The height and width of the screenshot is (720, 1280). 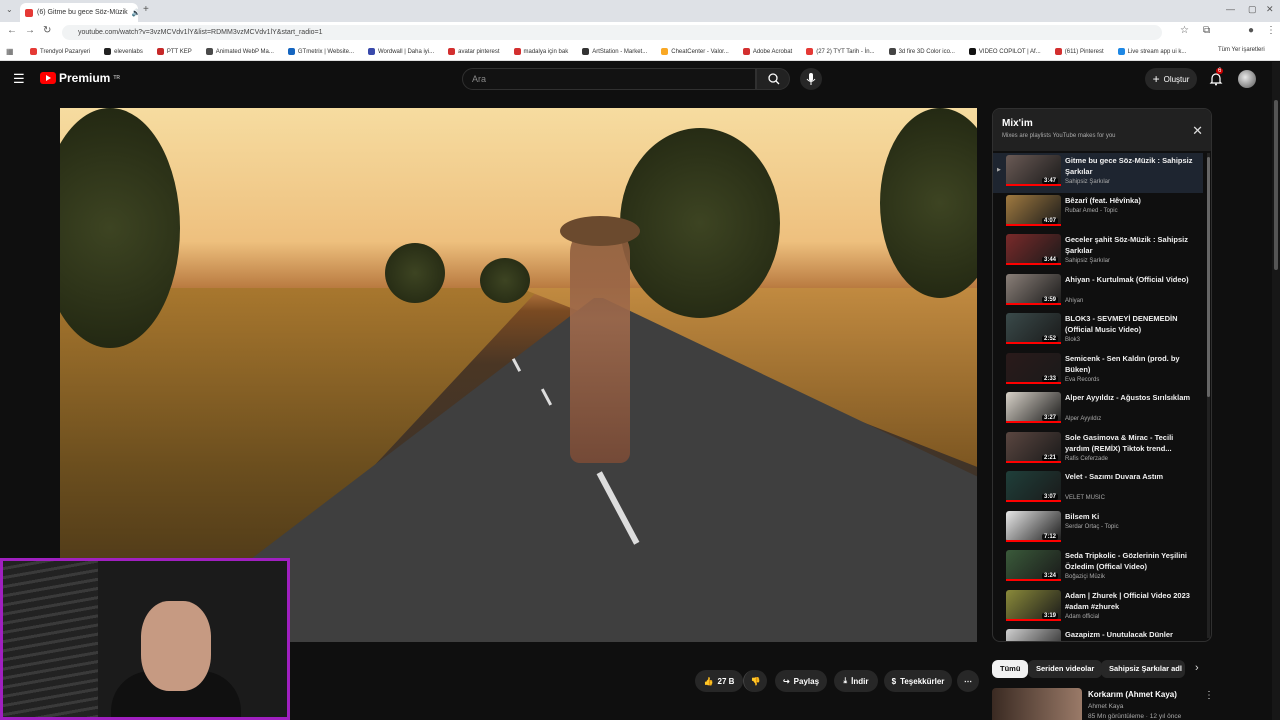 I want to click on search-button, so click(x=773, y=79).